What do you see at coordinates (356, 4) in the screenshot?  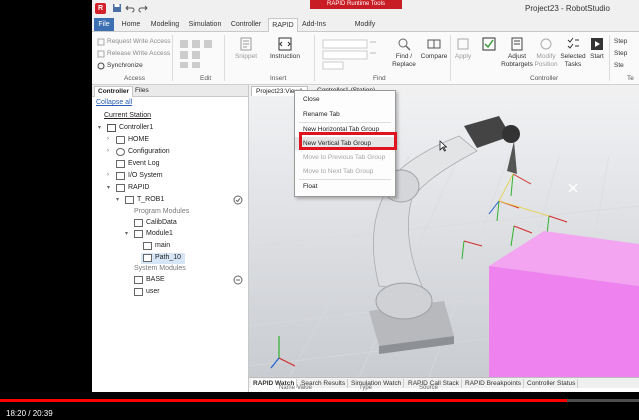 I see `contextual-tab-label: RAPID Runtime Tools` at bounding box center [356, 4].